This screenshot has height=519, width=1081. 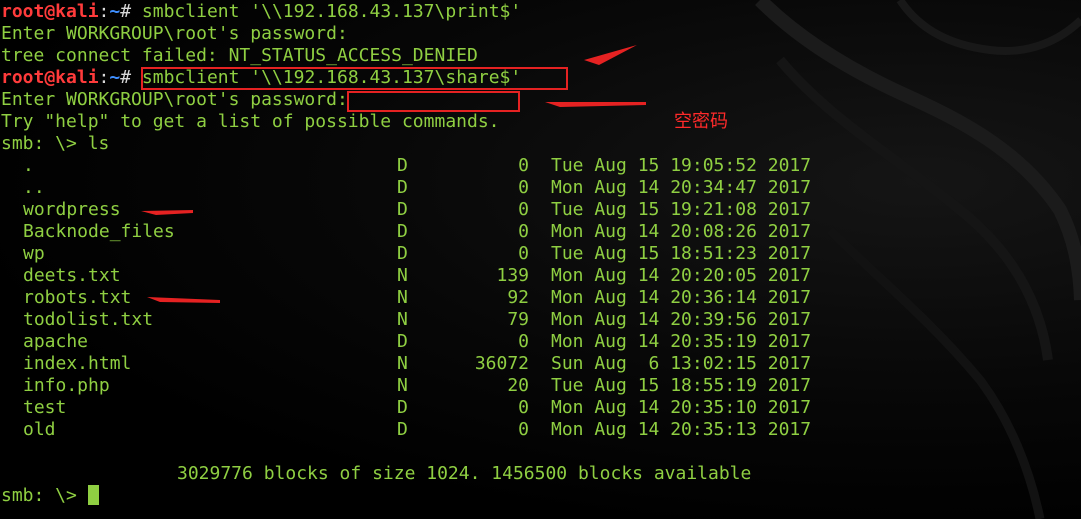 I want to click on listing-row: info.php N 20 Tue Aug 15 18:55:19 2017, so click(x=406, y=386).